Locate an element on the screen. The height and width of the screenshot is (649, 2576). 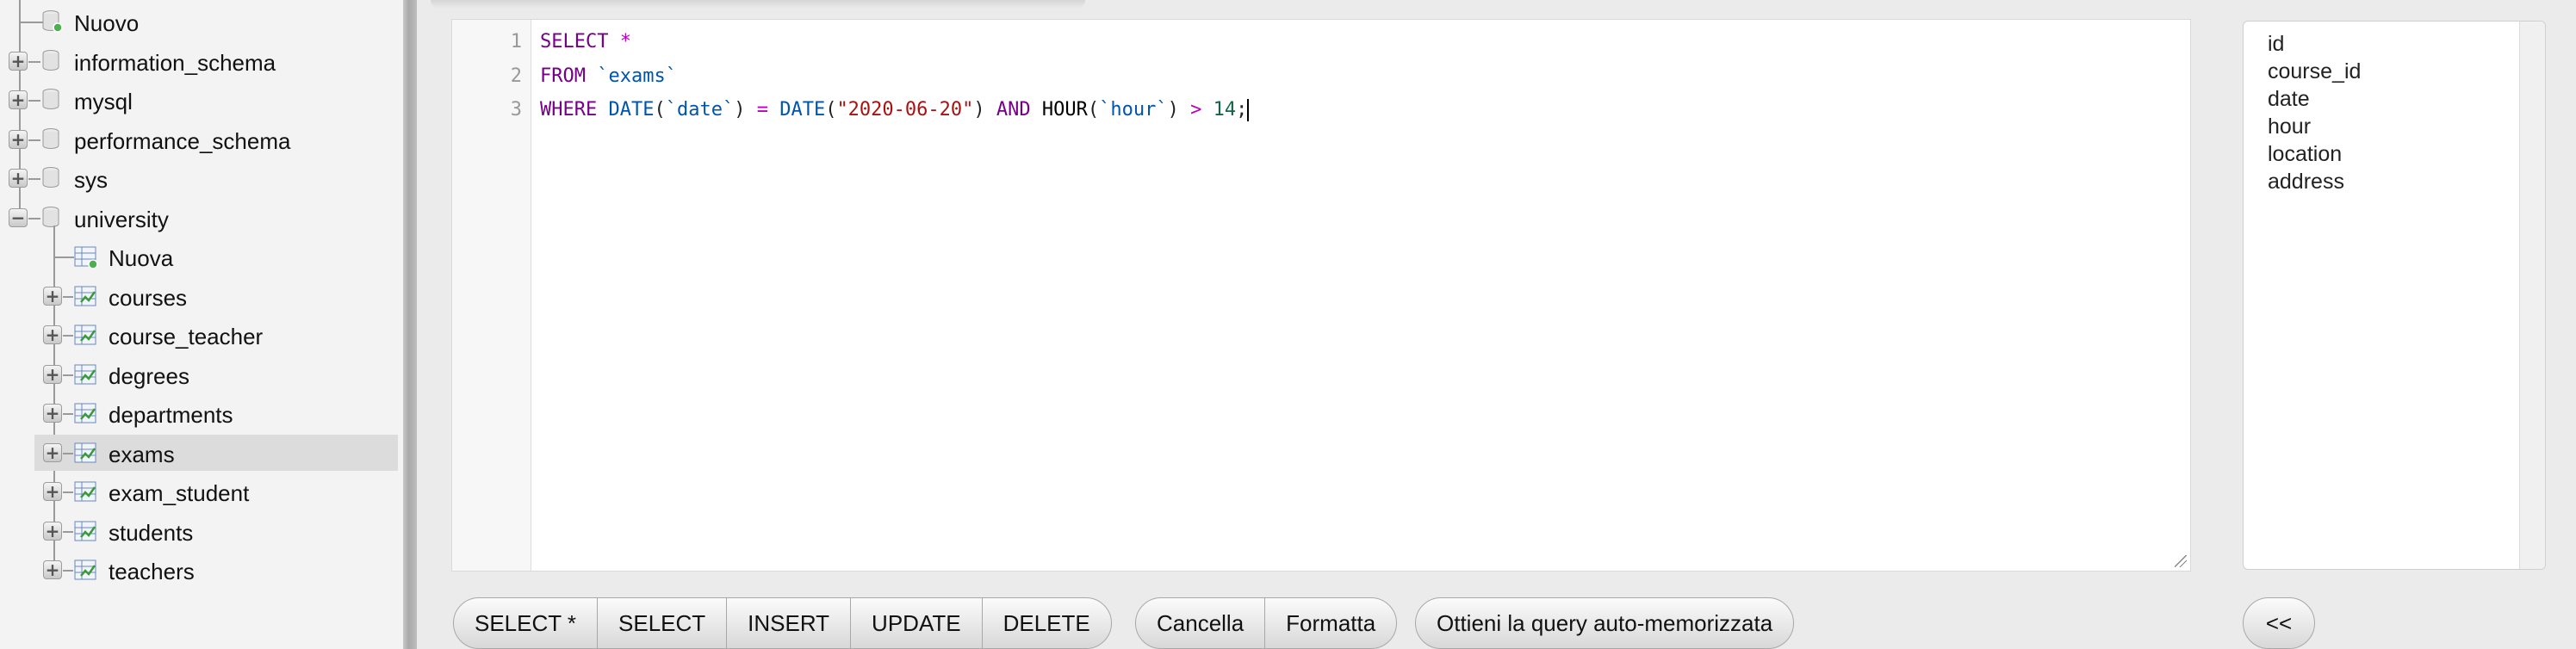
code-token: > is located at coordinates (1196, 110).